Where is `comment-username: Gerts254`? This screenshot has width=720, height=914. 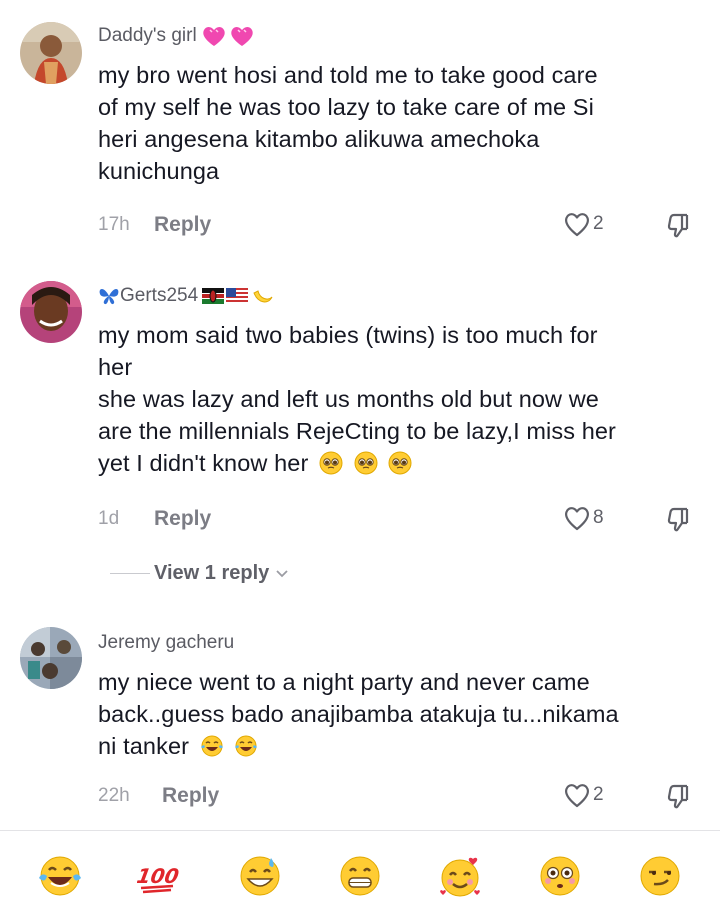
comment-username: Gerts254 is located at coordinates (186, 296).